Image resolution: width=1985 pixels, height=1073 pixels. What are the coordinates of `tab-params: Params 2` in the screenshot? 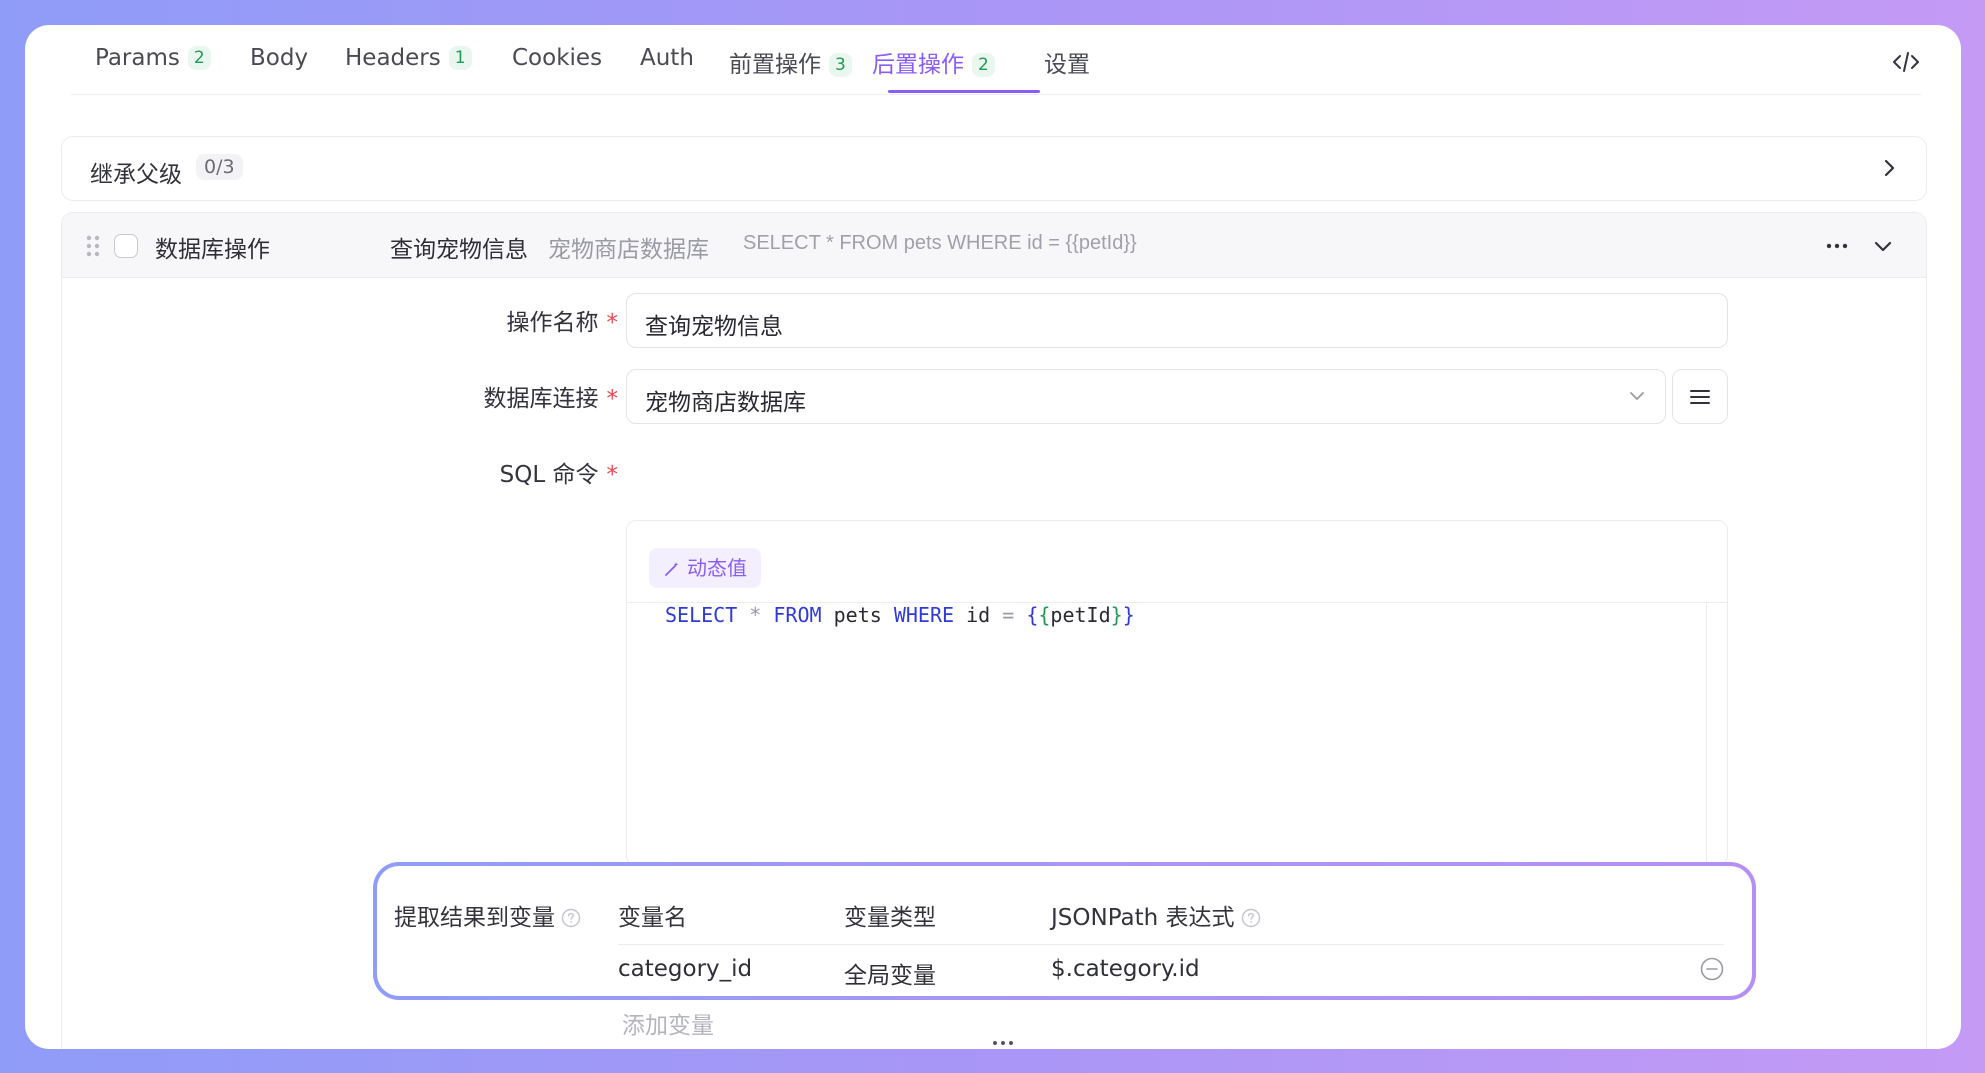 It's located at (153, 70).